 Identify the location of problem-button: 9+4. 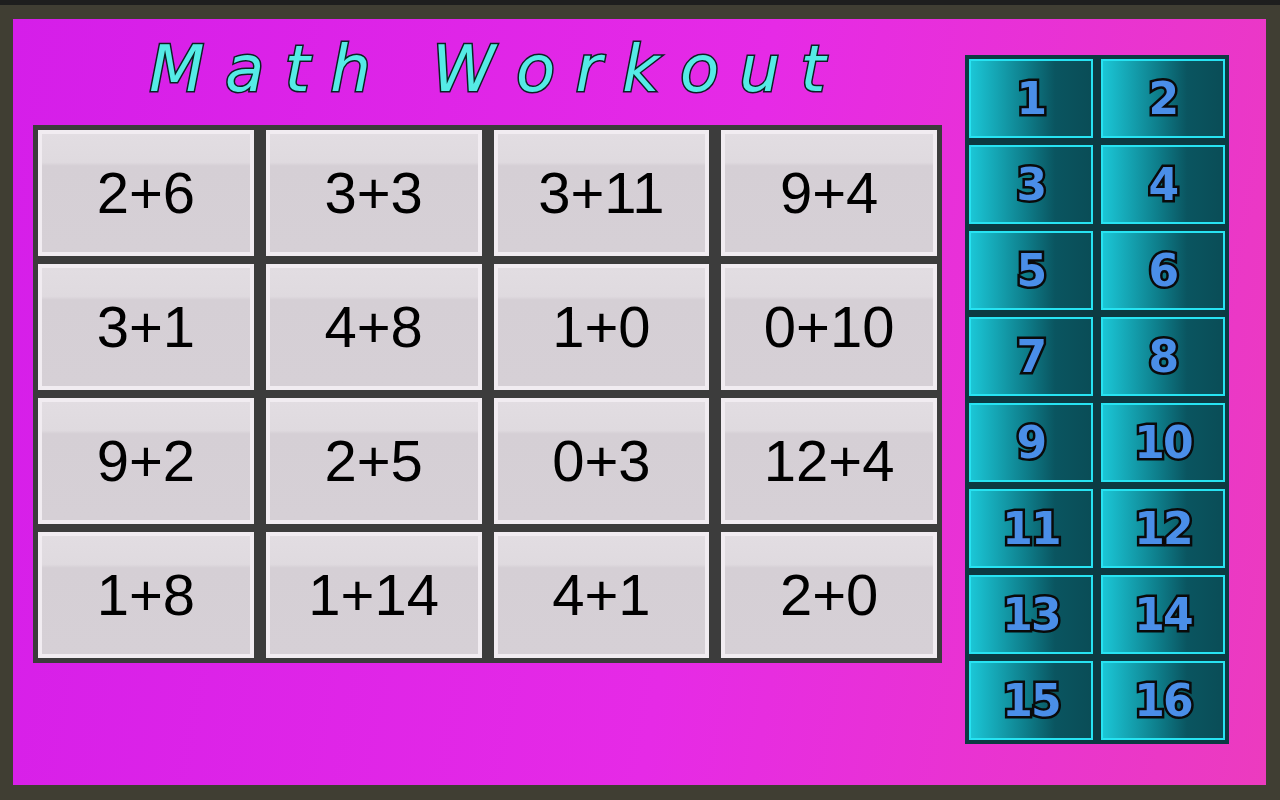
(829, 193).